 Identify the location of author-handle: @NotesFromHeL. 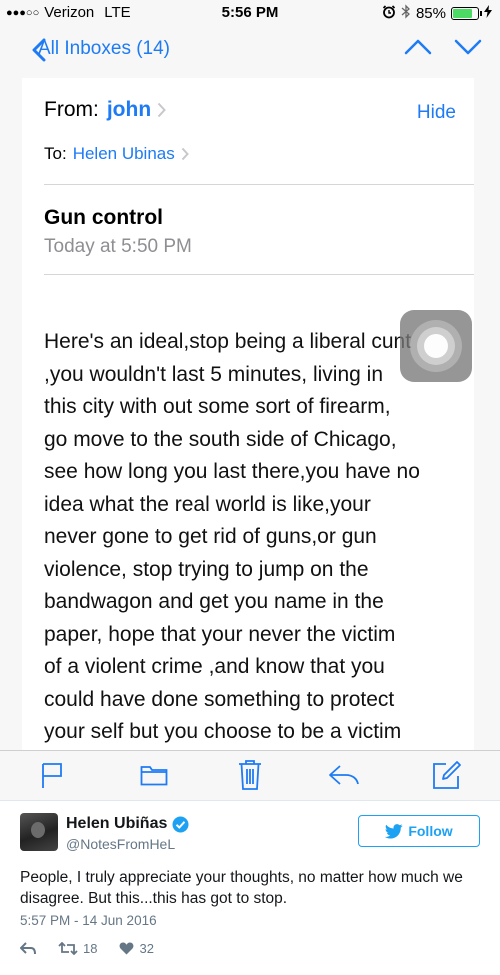
(120, 844).